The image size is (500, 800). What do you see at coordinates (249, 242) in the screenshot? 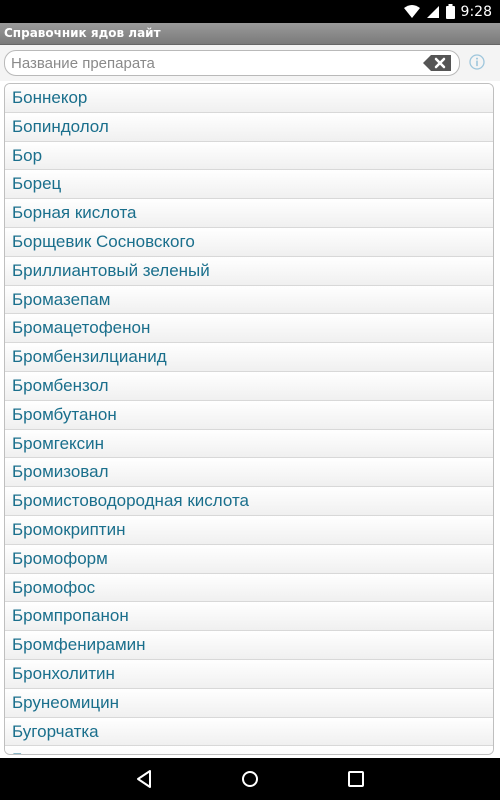
I see `list-item: Борщевик Сосновского` at bounding box center [249, 242].